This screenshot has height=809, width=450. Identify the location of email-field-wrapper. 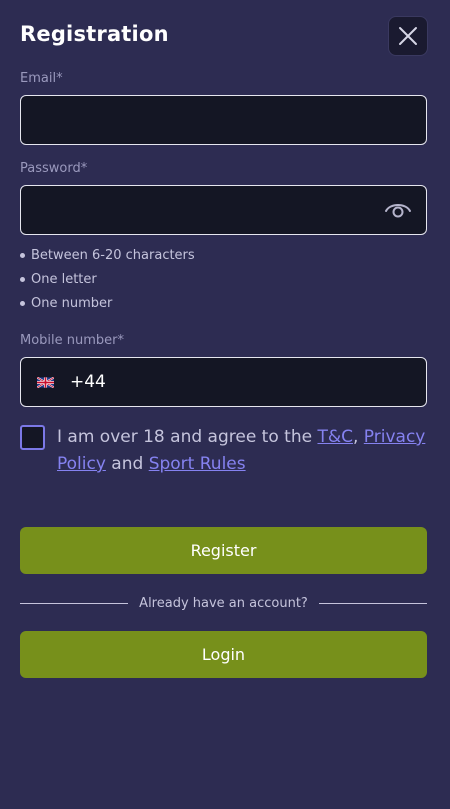
(223, 120).